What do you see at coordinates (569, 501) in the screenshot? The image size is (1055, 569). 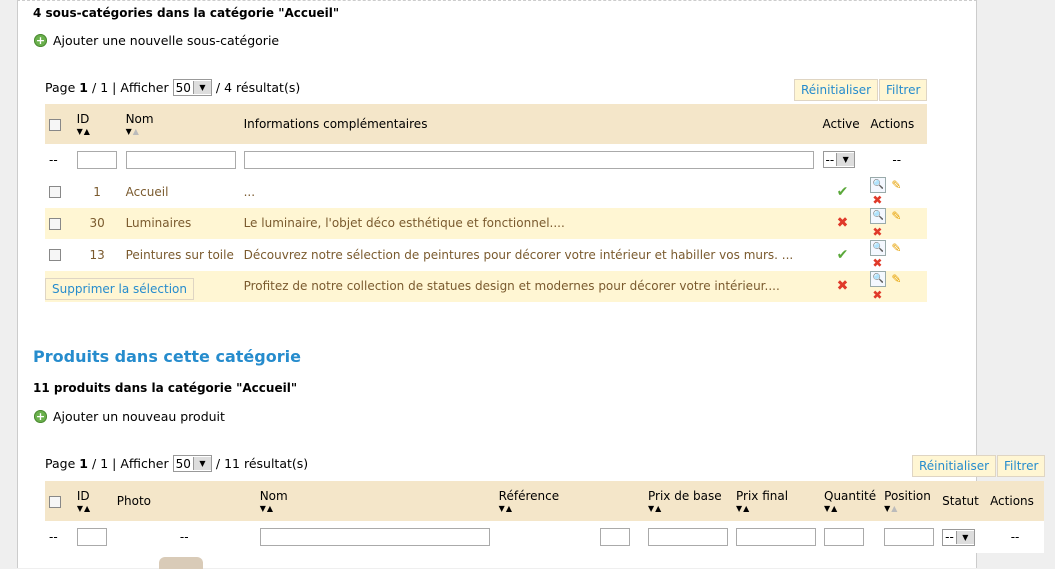 I see `col-reference: Référence ▼▲` at bounding box center [569, 501].